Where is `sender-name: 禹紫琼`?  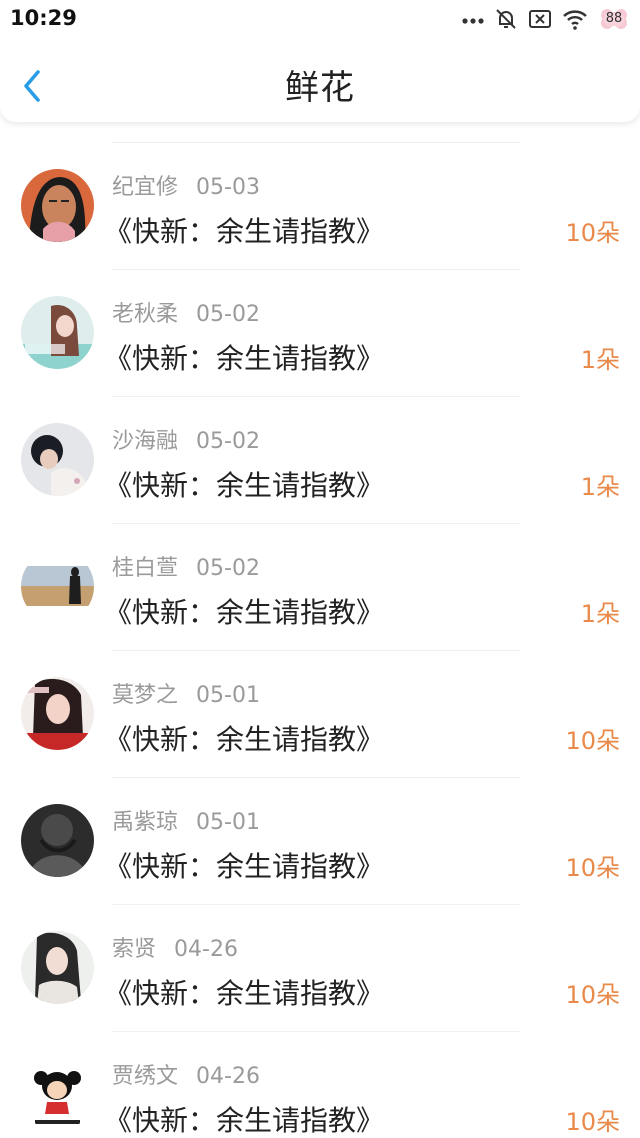 sender-name: 禹紫琼 is located at coordinates (145, 822).